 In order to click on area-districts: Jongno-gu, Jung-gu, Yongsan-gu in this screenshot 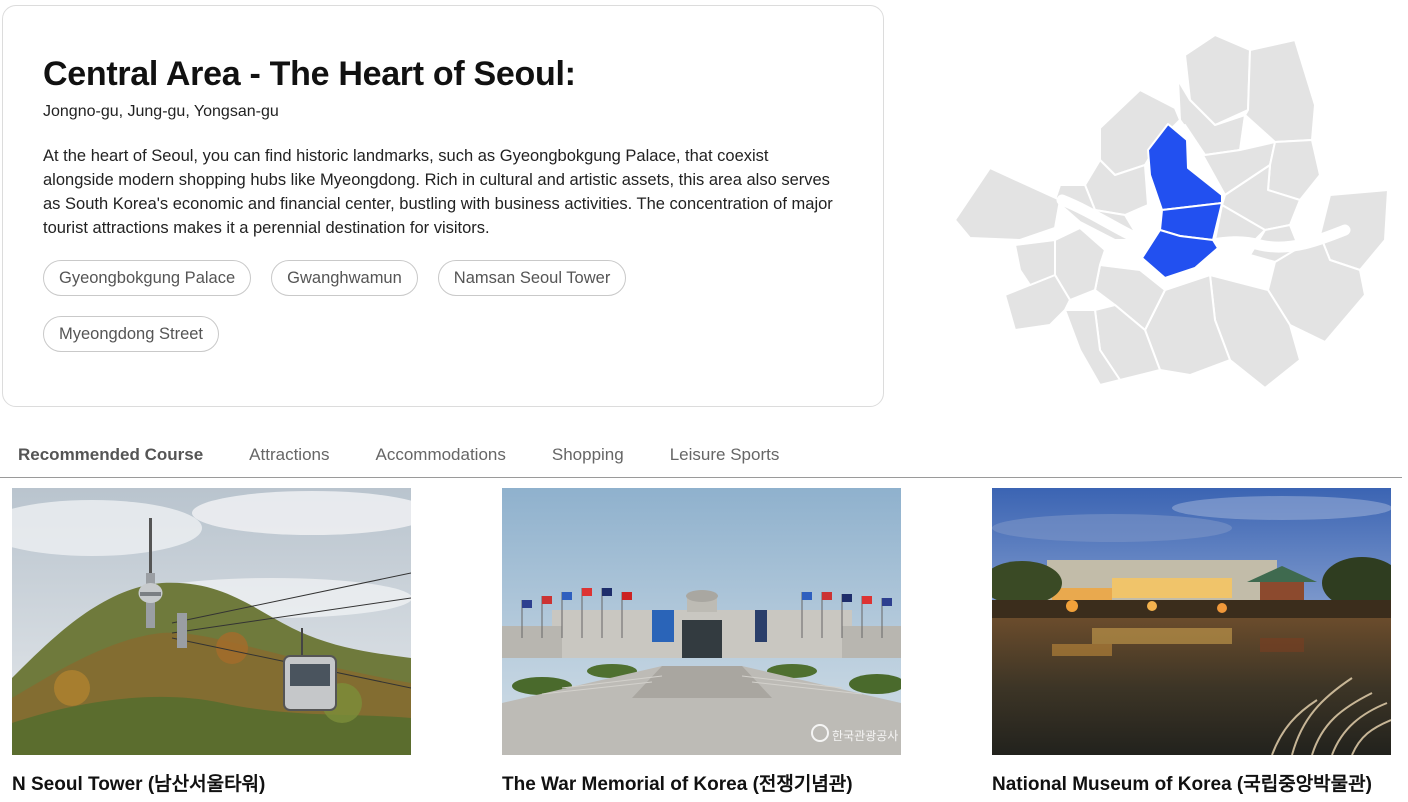, I will do `click(161, 111)`.